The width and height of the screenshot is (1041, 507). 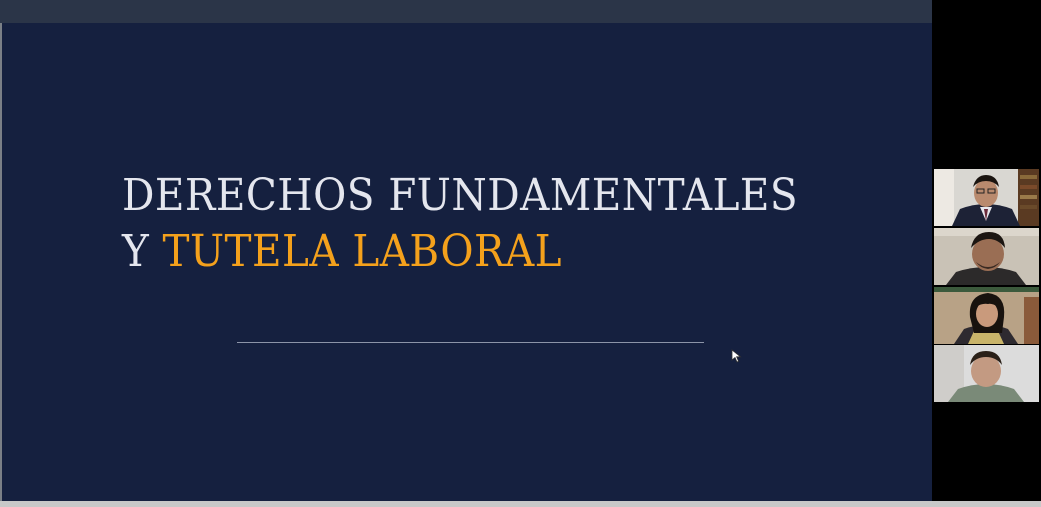 I want to click on slide-title-accent: TUTELA LABORAL, so click(x=362, y=251).